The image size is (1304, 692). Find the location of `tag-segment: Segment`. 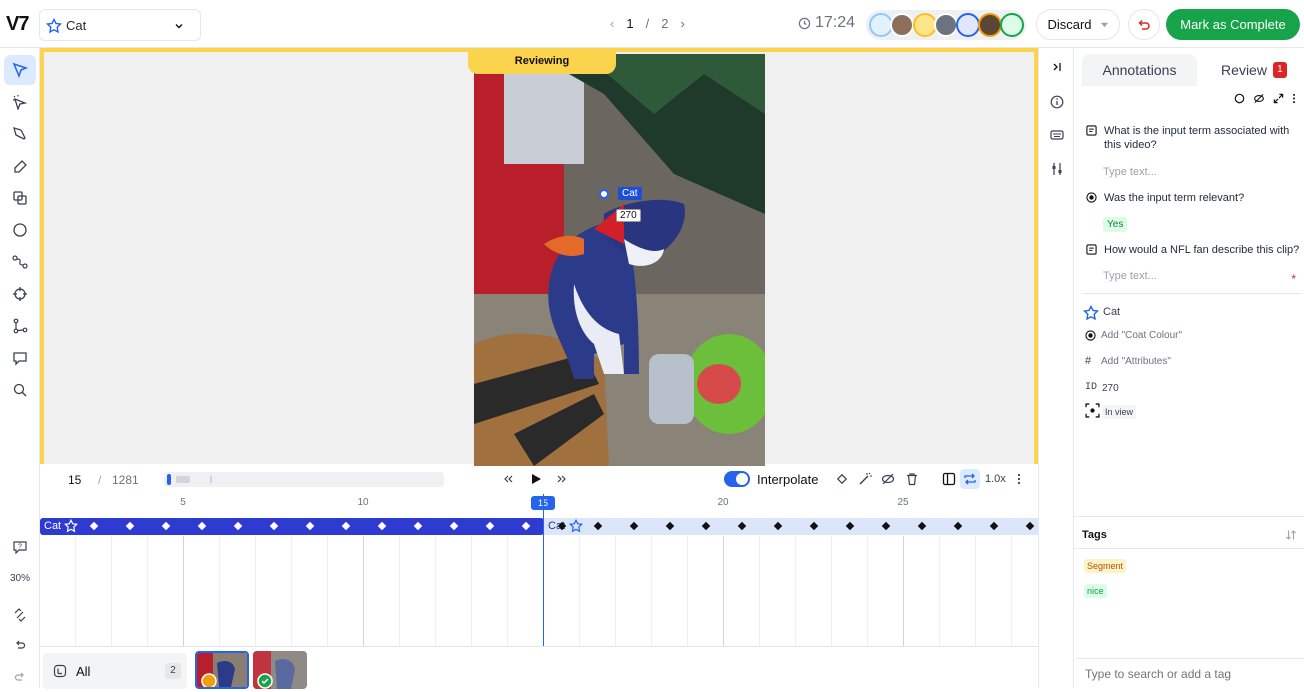

tag-segment: Segment is located at coordinates (1105, 566).